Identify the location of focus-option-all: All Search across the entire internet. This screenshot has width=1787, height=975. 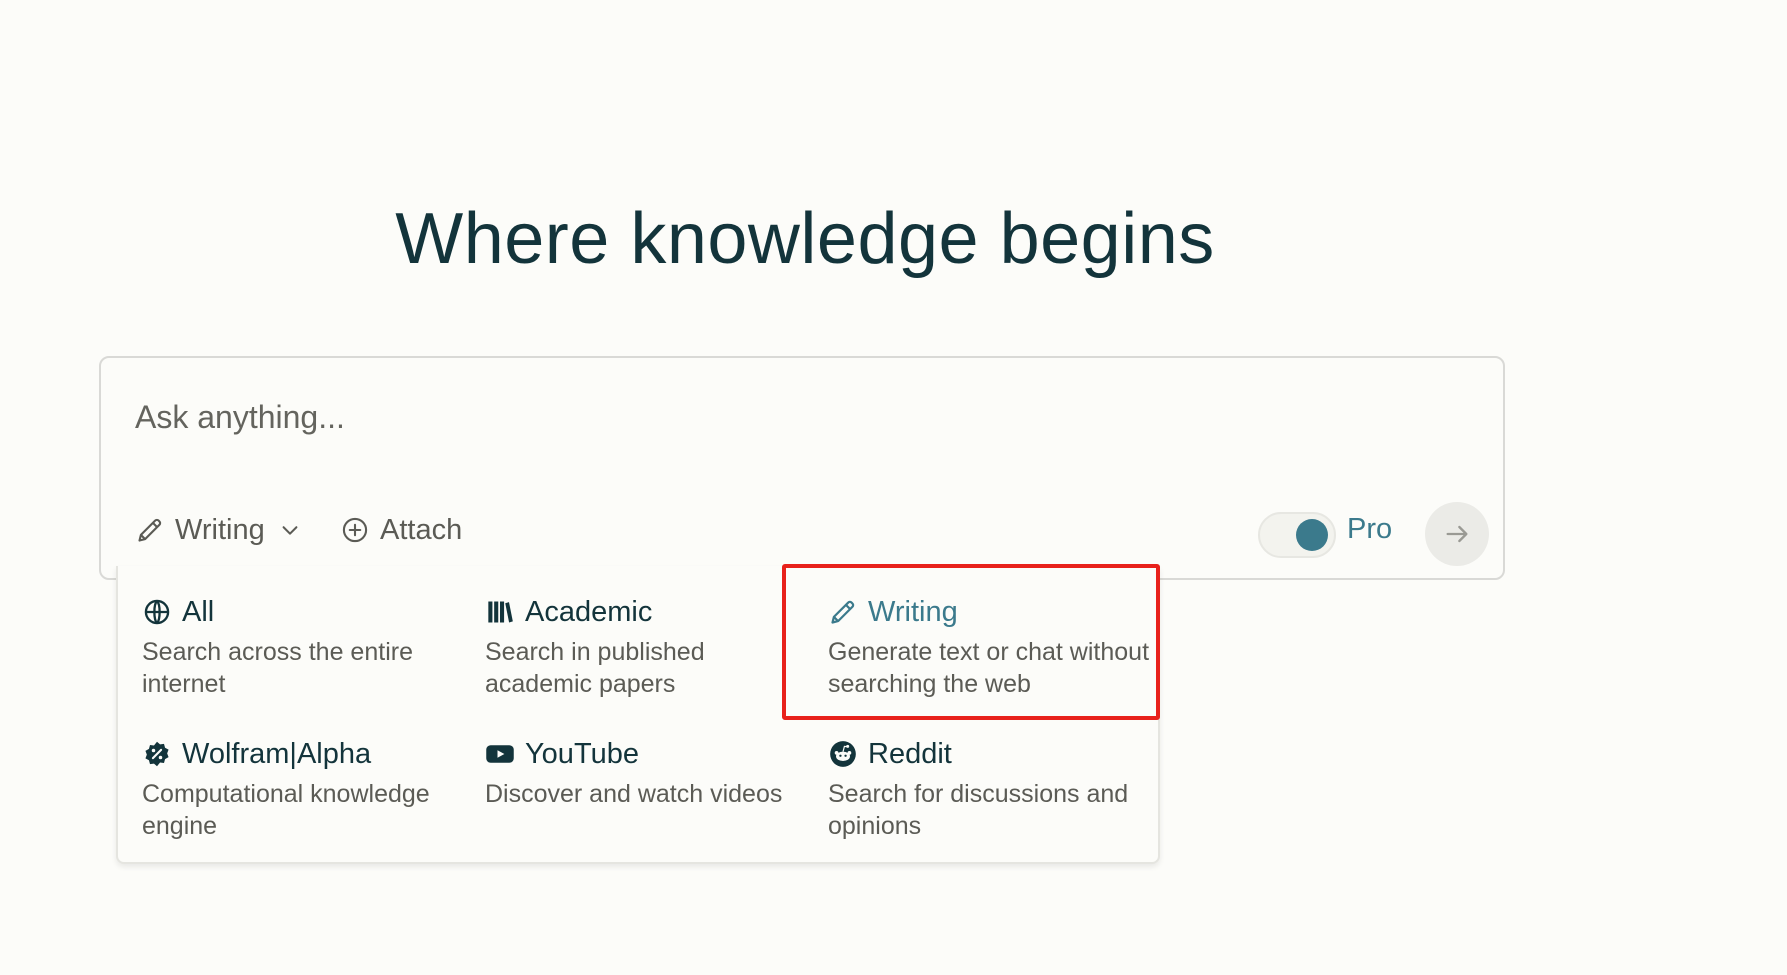
(307, 647).